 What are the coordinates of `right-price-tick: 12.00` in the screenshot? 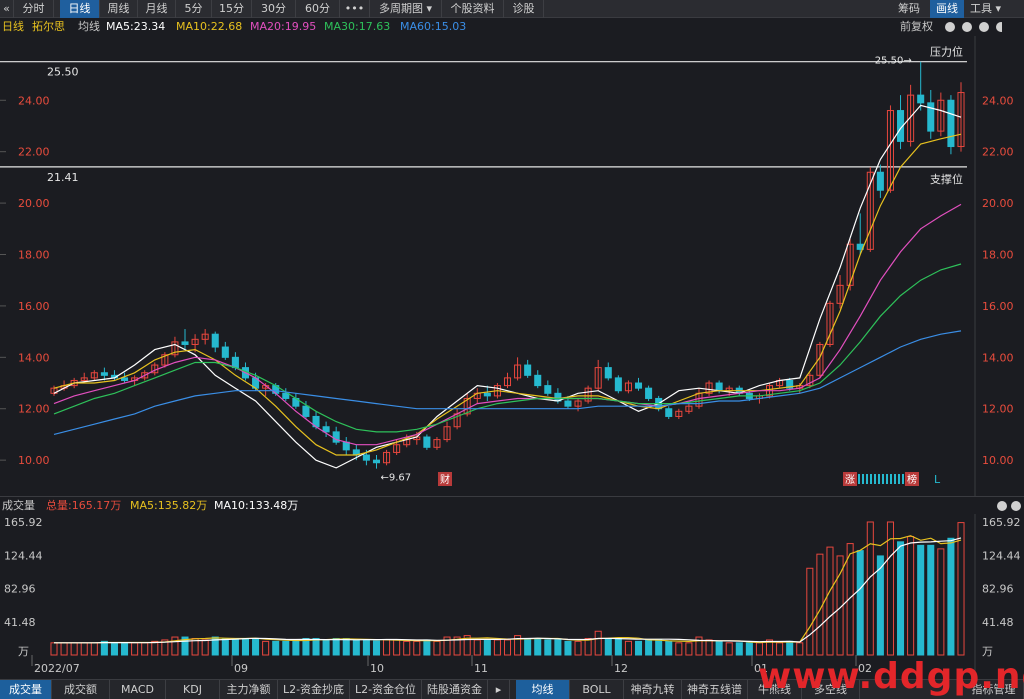 It's located at (998, 409).